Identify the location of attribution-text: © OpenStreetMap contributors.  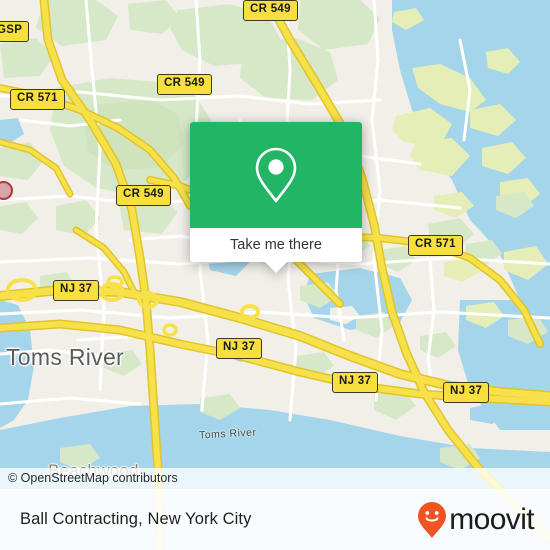
(93, 478).